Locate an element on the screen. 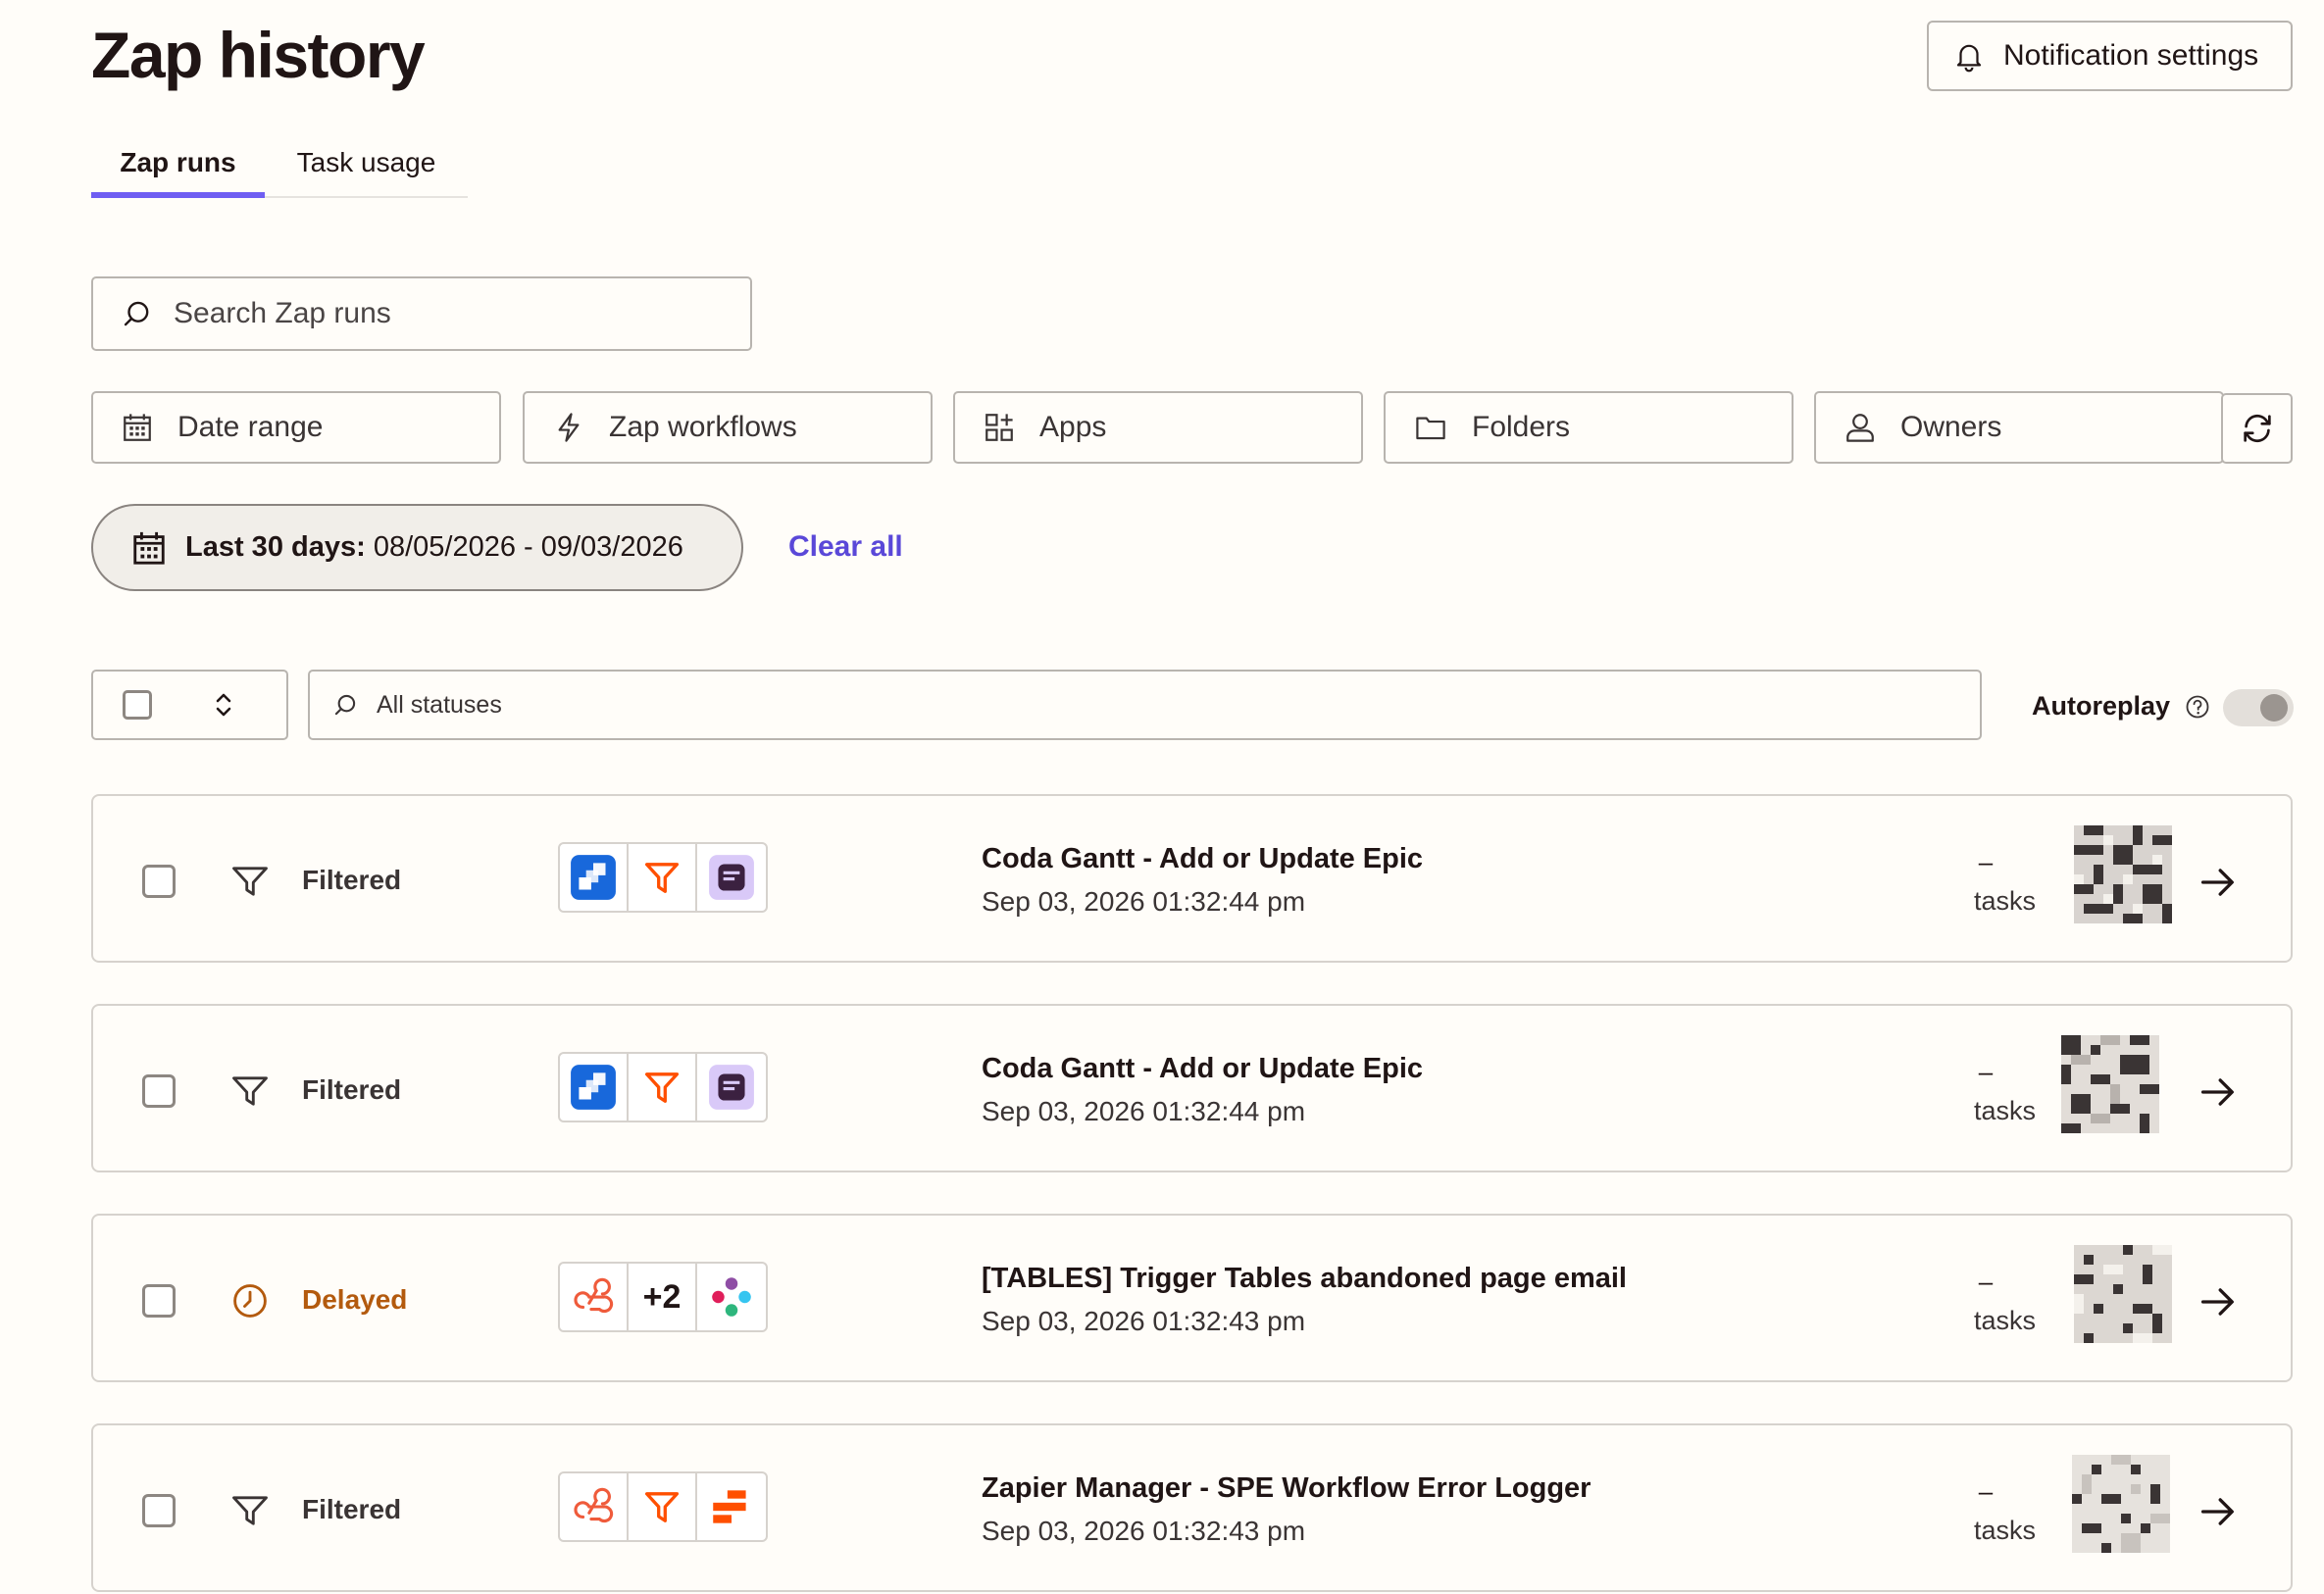 This screenshot has width=2324, height=1594. tab-task-usage: Task usage is located at coordinates (366, 163).